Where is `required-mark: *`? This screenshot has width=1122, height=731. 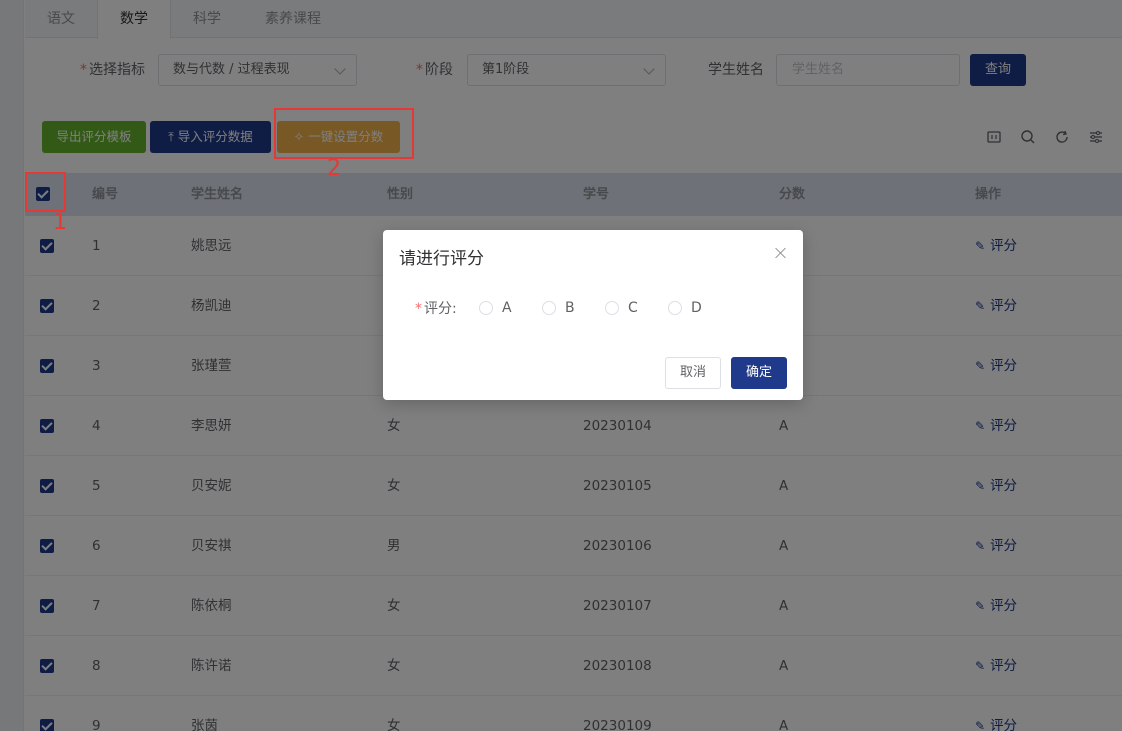
required-mark: * is located at coordinates (418, 309).